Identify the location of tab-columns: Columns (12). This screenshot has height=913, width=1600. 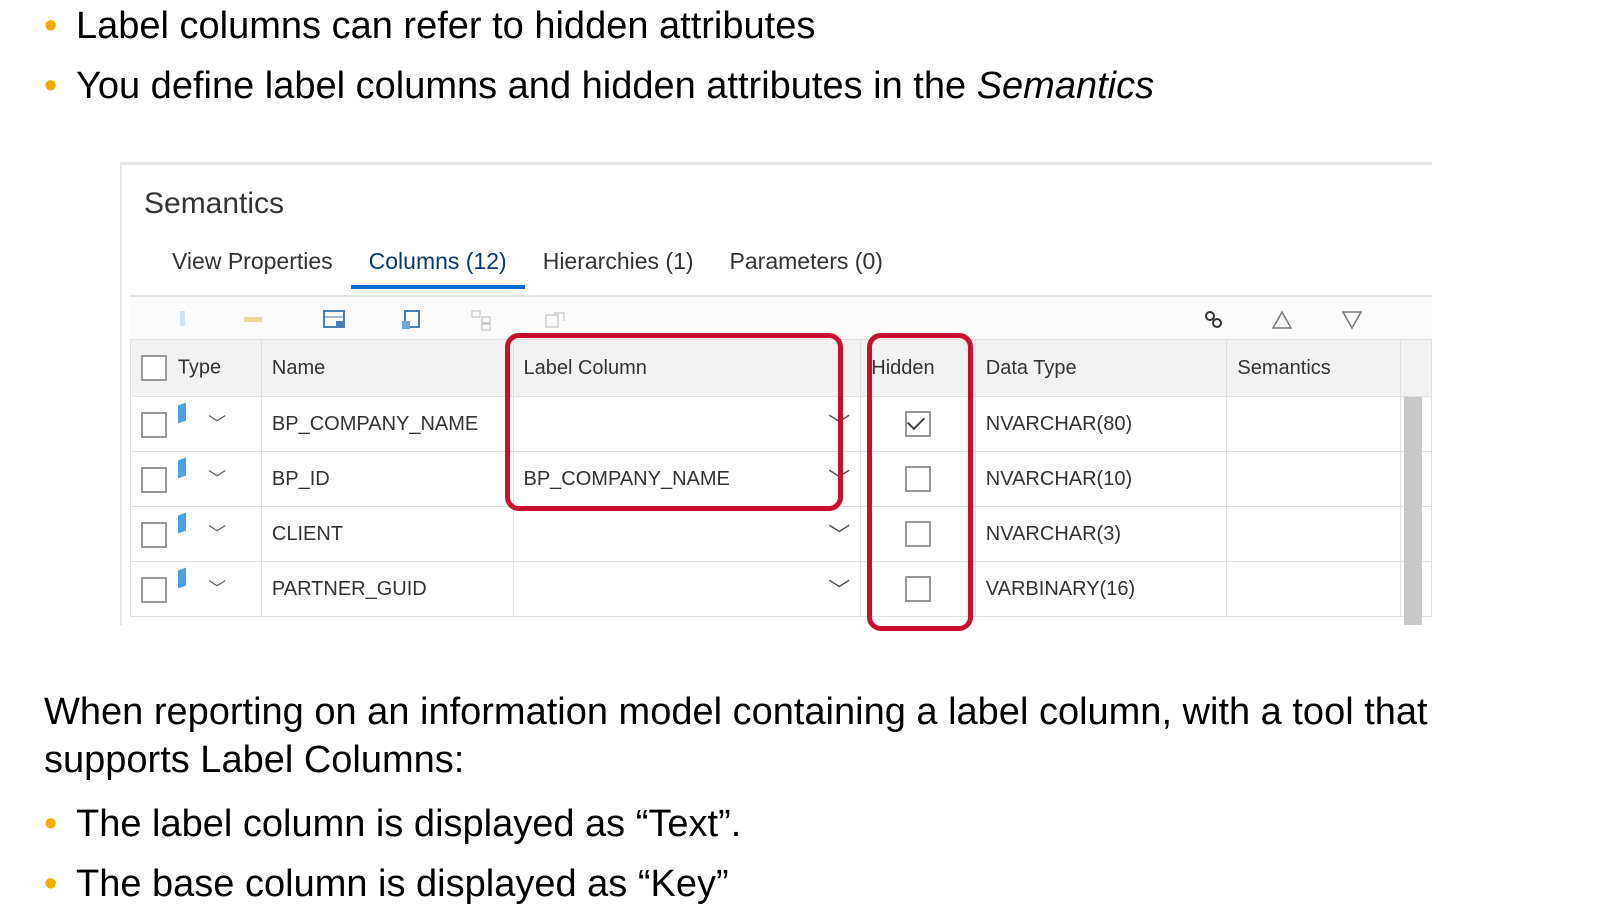
(437, 266).